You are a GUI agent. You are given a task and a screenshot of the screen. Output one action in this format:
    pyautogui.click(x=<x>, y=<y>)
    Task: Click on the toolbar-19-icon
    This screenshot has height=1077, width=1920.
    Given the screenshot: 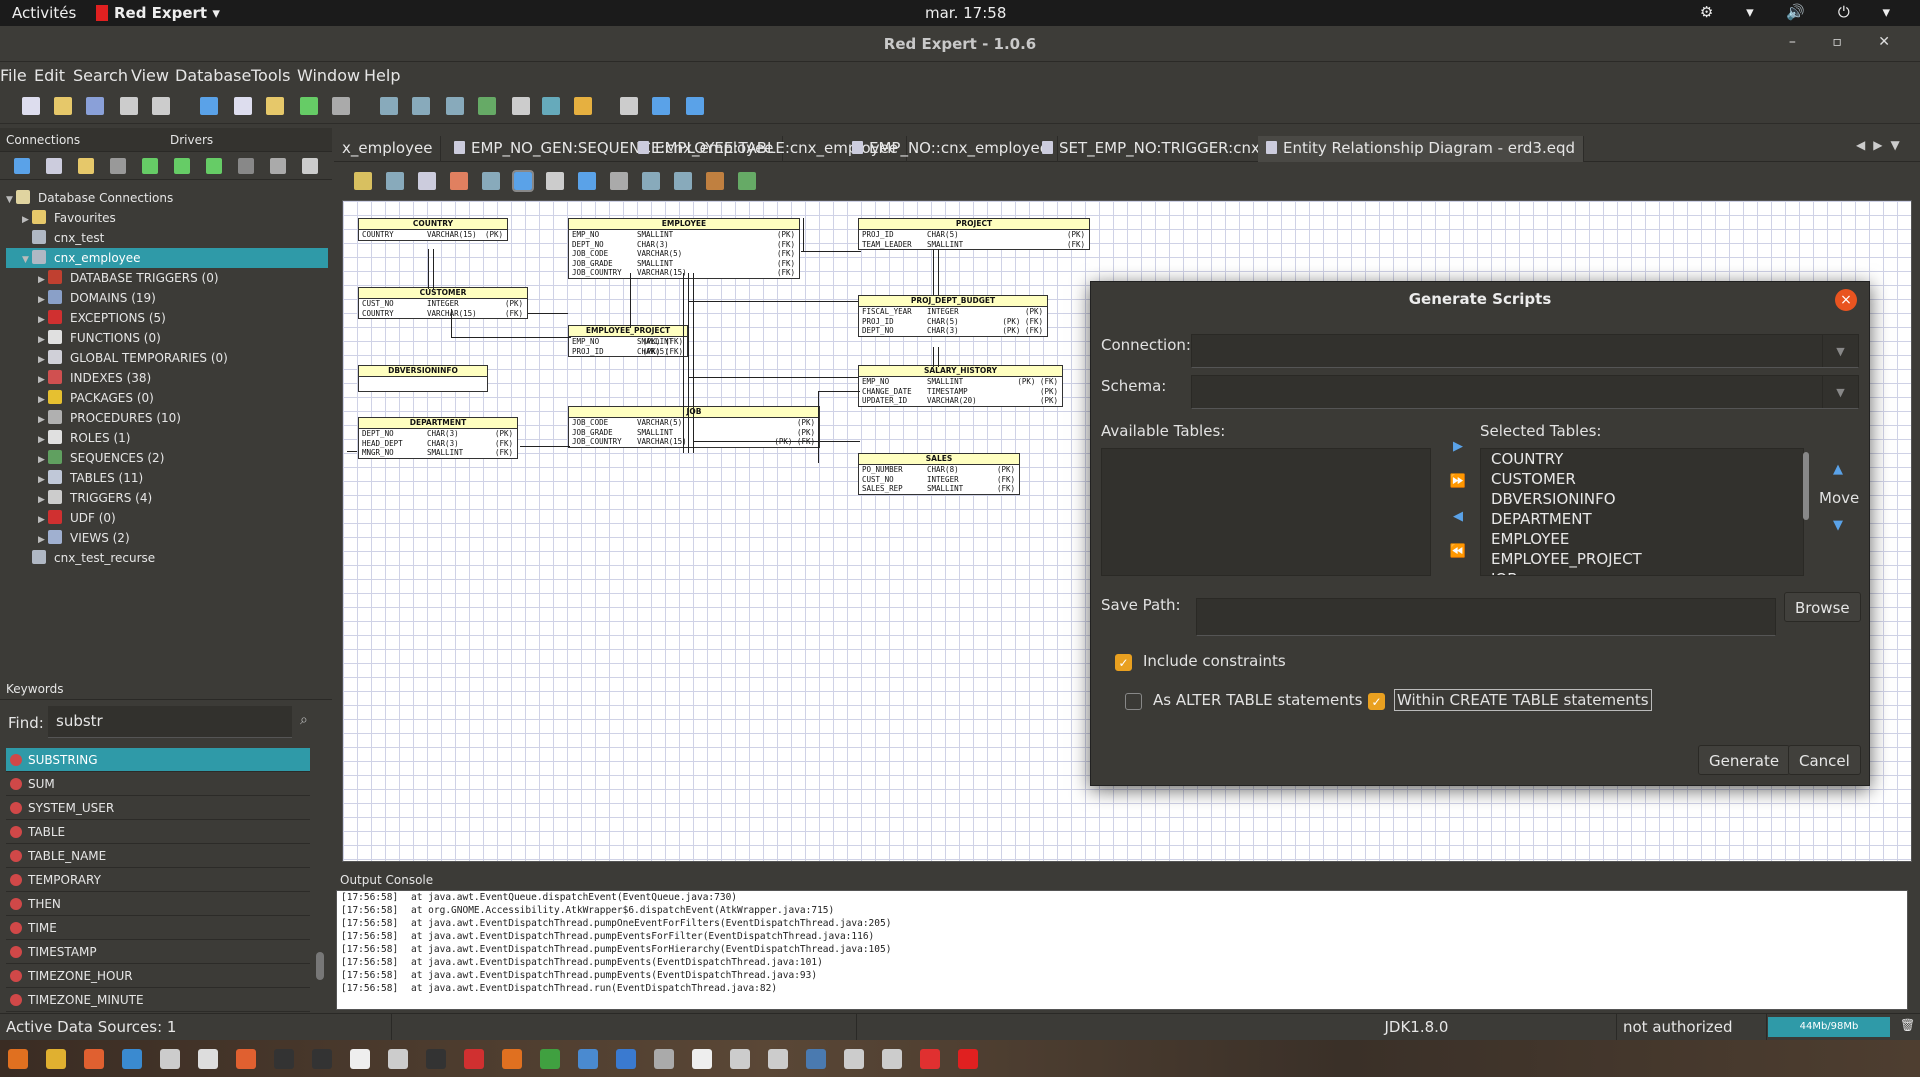 What is the action you would take?
    pyautogui.click(x=695, y=106)
    